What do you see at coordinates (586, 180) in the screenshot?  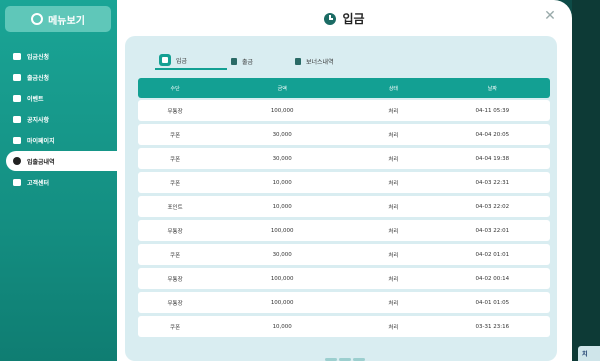 I see `background-strip` at bounding box center [586, 180].